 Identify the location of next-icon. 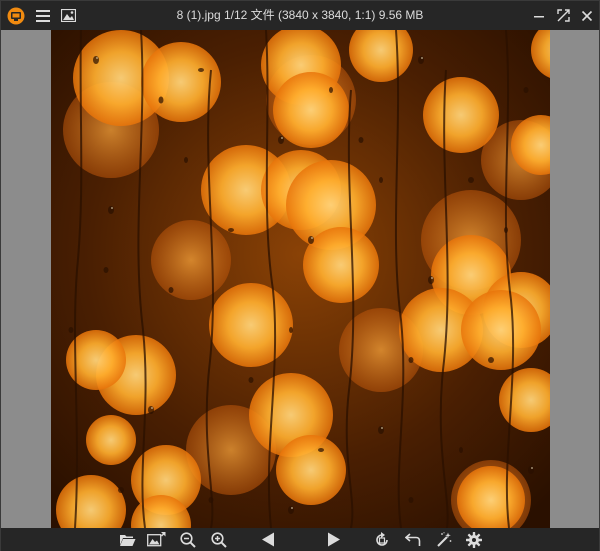
(334, 539).